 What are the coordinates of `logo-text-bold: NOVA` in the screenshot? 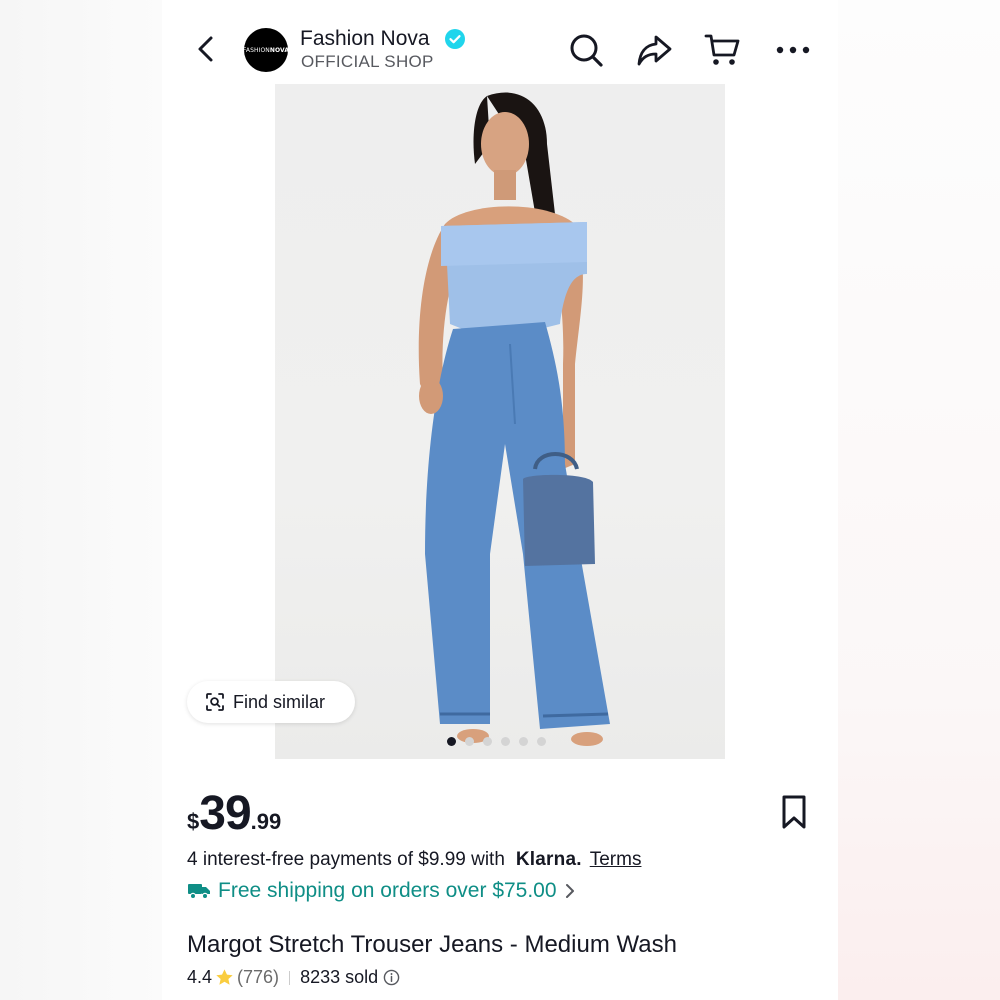 It's located at (279, 50).